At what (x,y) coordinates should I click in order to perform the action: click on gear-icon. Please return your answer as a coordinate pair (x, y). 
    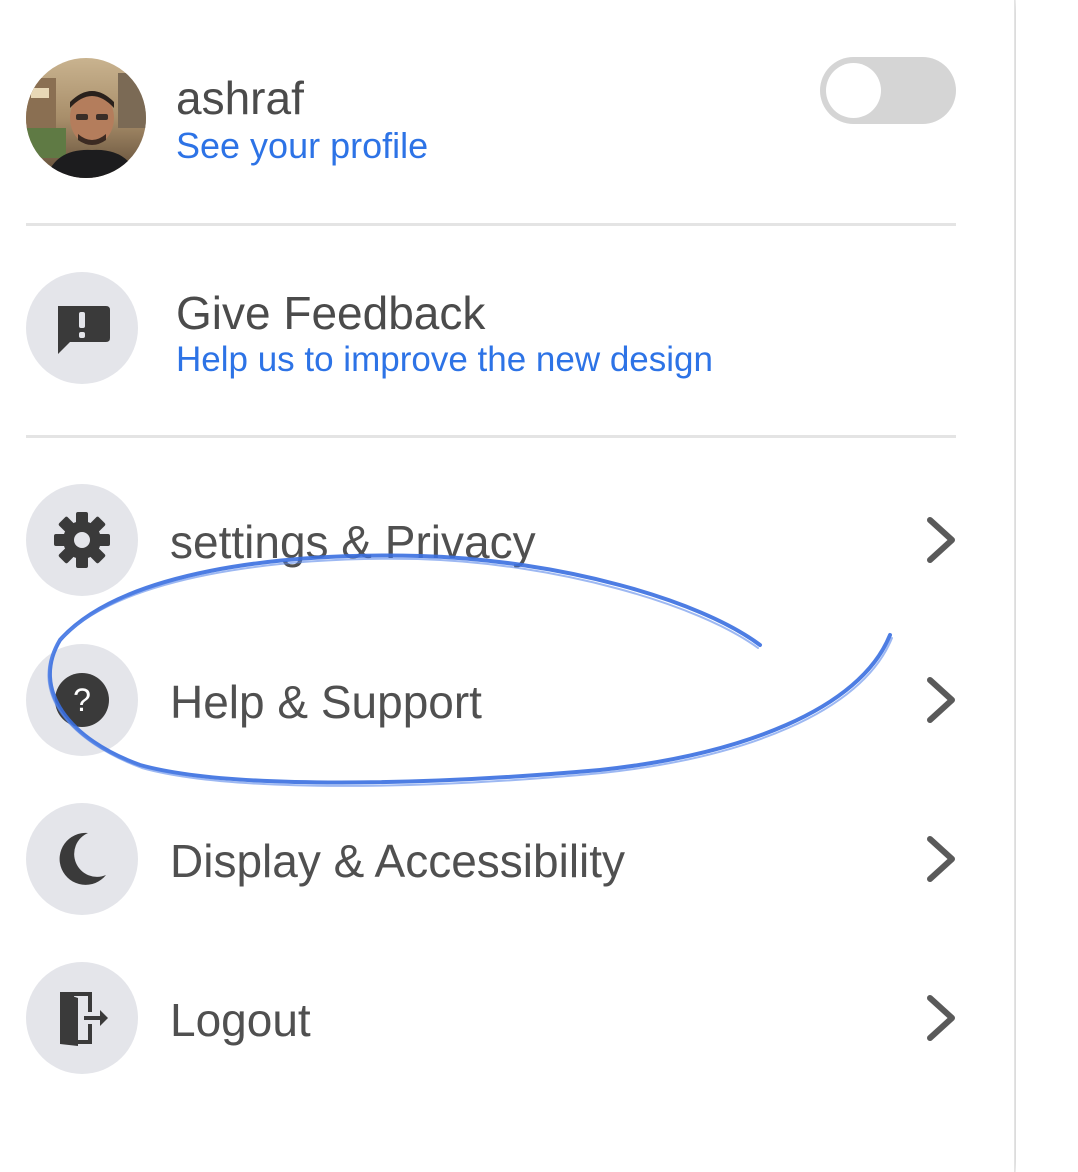
    Looking at the image, I should click on (82, 540).